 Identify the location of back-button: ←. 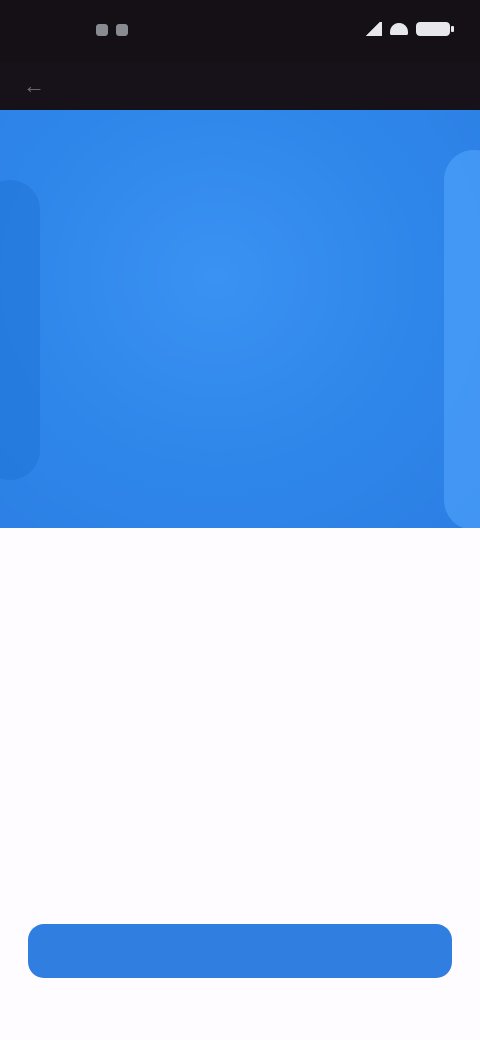
(34, 86).